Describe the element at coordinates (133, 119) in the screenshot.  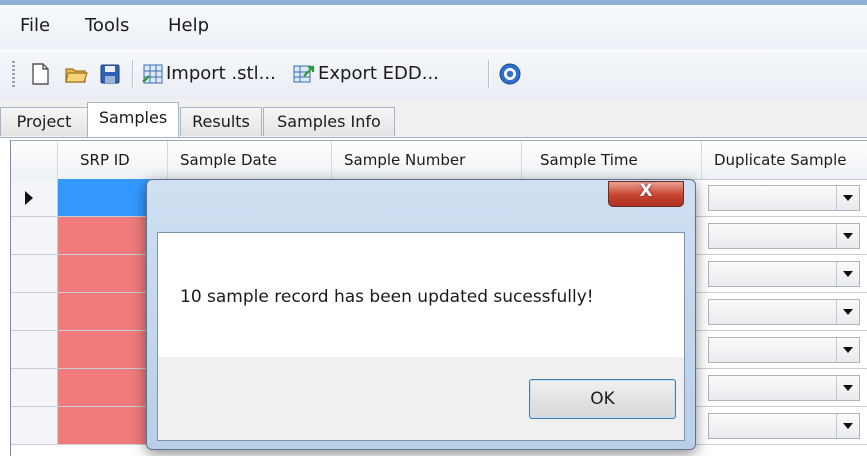
I see `tab-samples: Samples` at that location.